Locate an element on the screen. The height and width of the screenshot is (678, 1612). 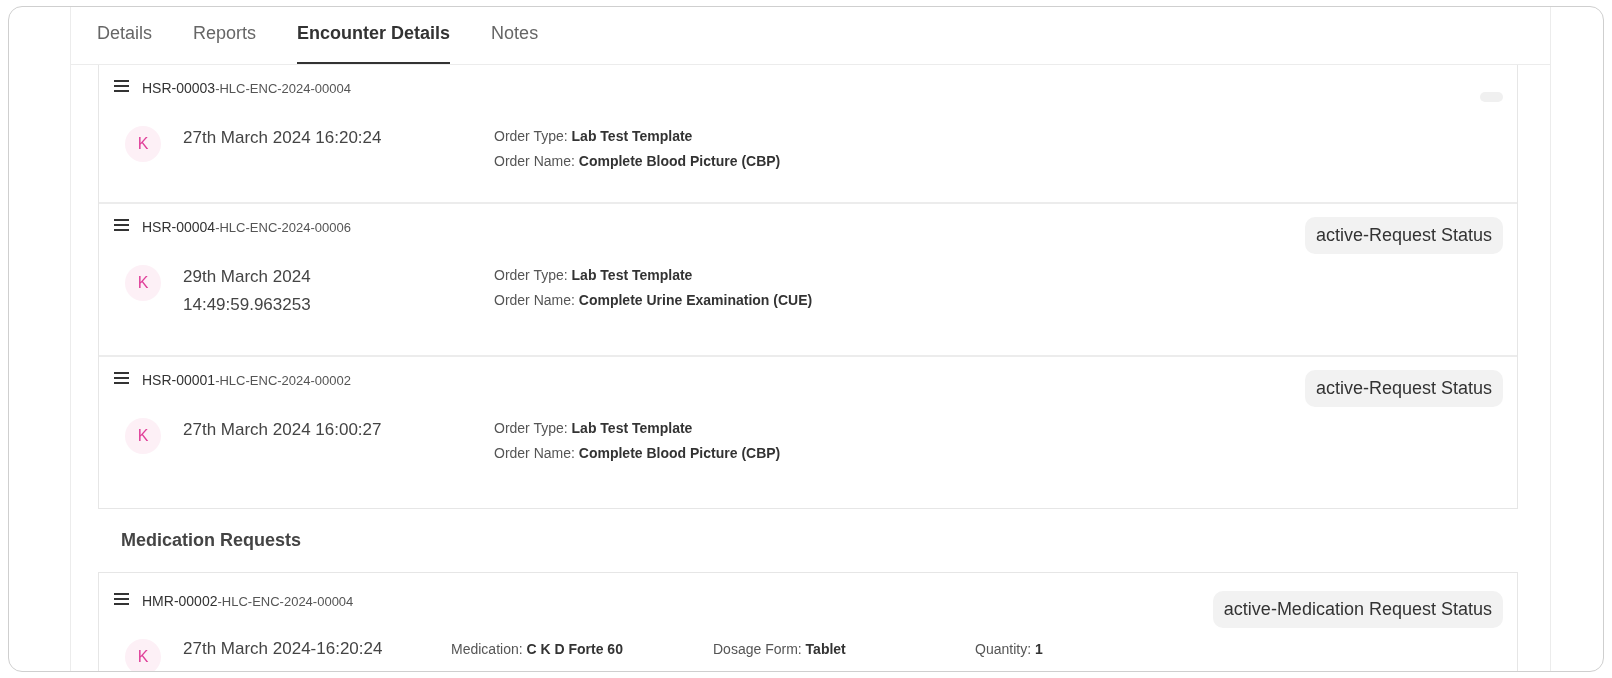
order-date: 27th March 2024 16:00:27 is located at coordinates (283, 430).